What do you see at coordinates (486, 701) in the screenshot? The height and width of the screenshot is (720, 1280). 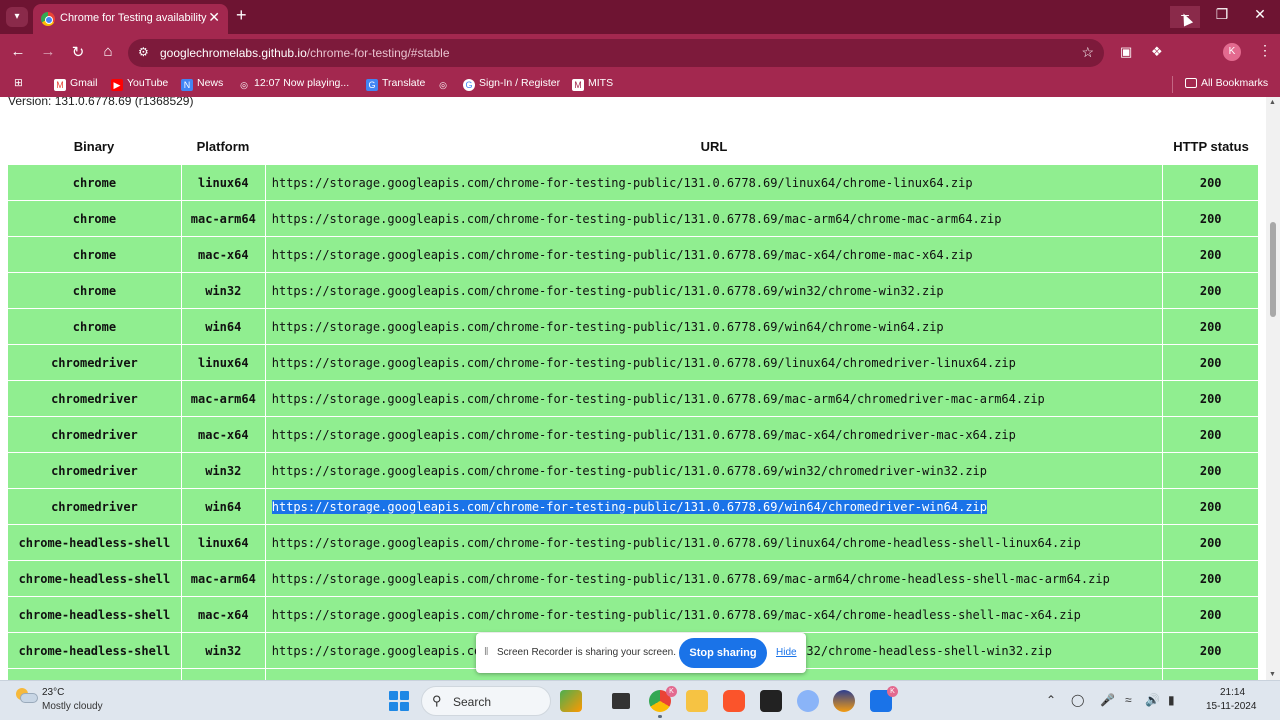 I see `taskbar-search: ⚲ Search` at bounding box center [486, 701].